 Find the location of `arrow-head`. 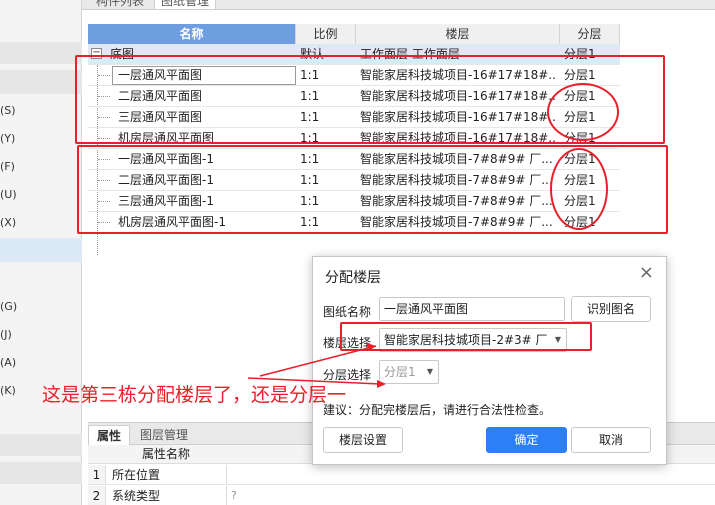

arrow-head is located at coordinates (381, 384).